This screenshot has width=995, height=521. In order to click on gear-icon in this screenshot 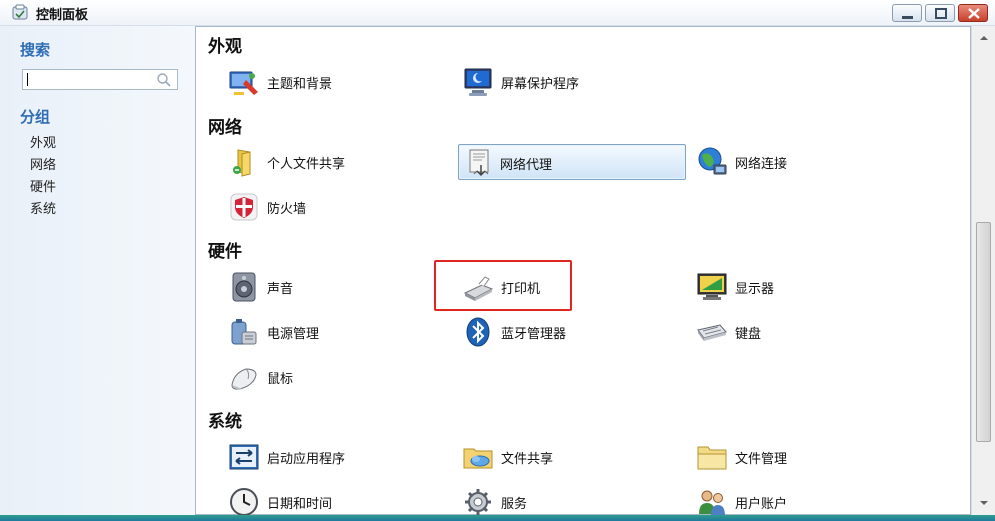, I will do `click(478, 502)`.